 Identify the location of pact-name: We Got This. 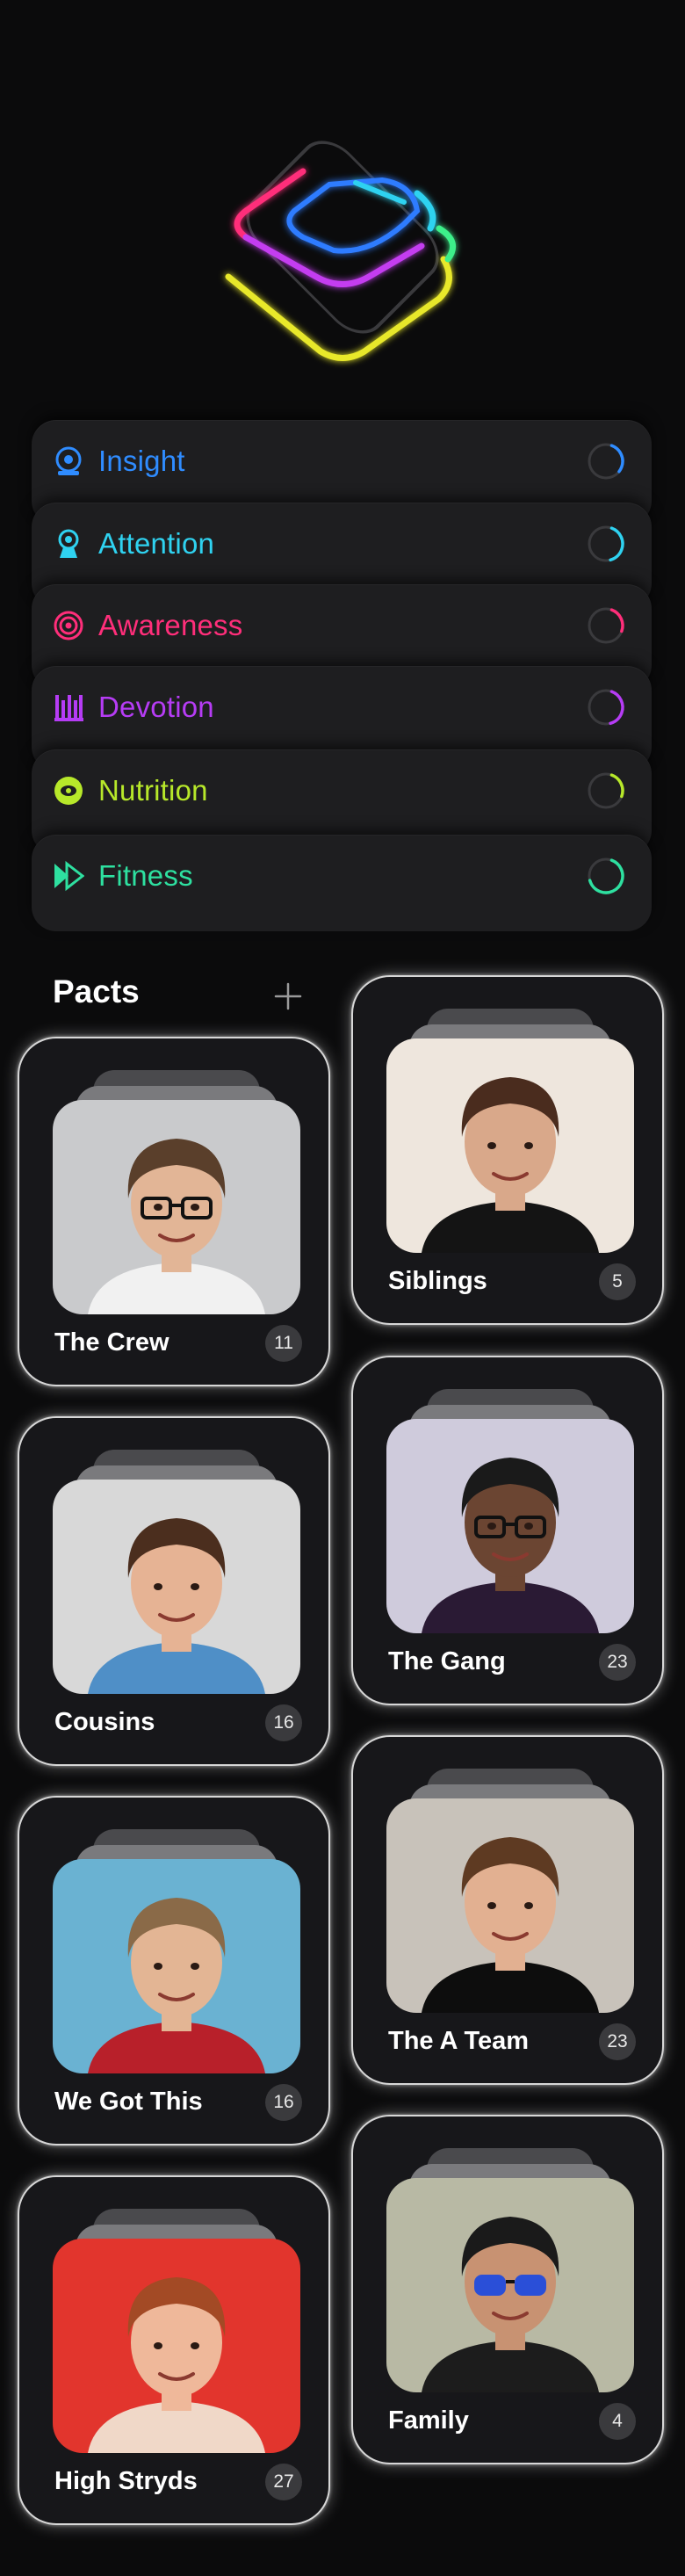
(128, 2102).